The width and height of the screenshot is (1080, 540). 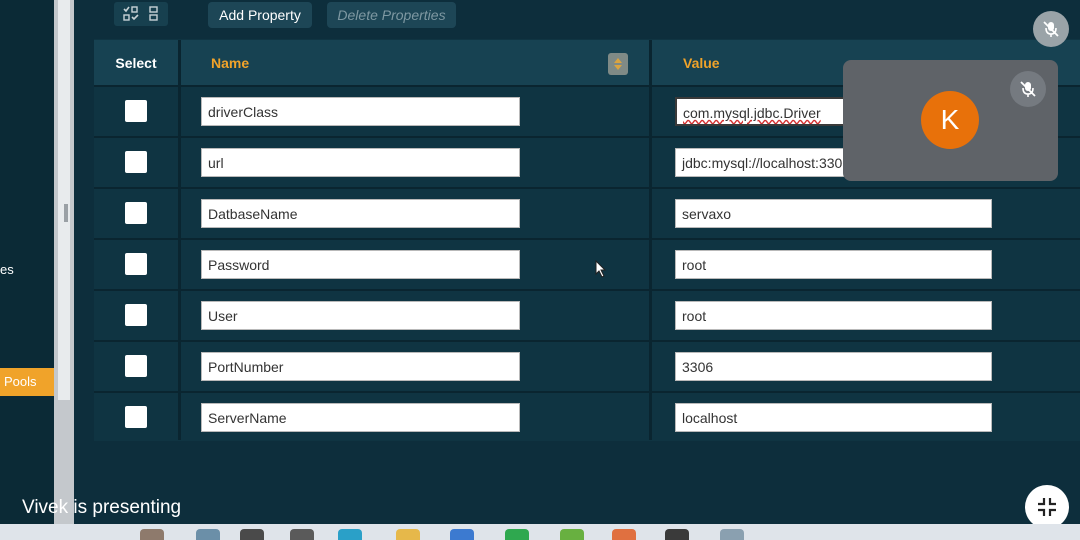 I want to click on property-value-field: 3306, so click(x=833, y=366).